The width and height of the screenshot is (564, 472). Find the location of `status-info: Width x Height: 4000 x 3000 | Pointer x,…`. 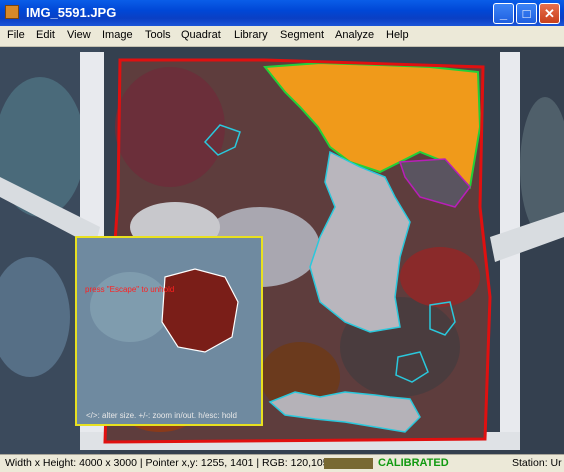

status-info: Width x Height: 4000 x 3000 | Pointer x,… is located at coordinates (176, 463).